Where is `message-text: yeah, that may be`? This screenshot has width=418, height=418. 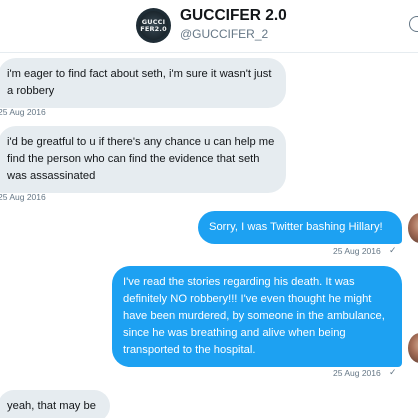
message-text: yeah, that may be is located at coordinates (51, 406).